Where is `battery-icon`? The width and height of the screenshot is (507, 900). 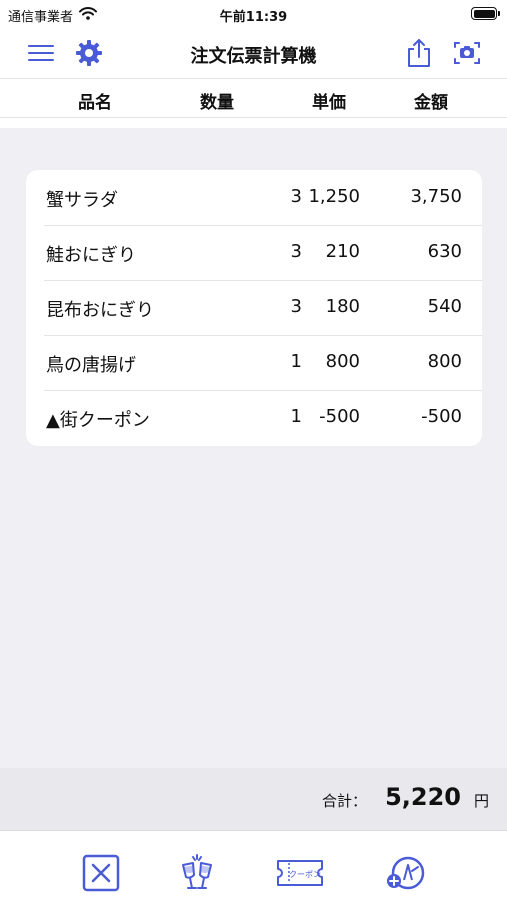
battery-icon is located at coordinates (485, 13).